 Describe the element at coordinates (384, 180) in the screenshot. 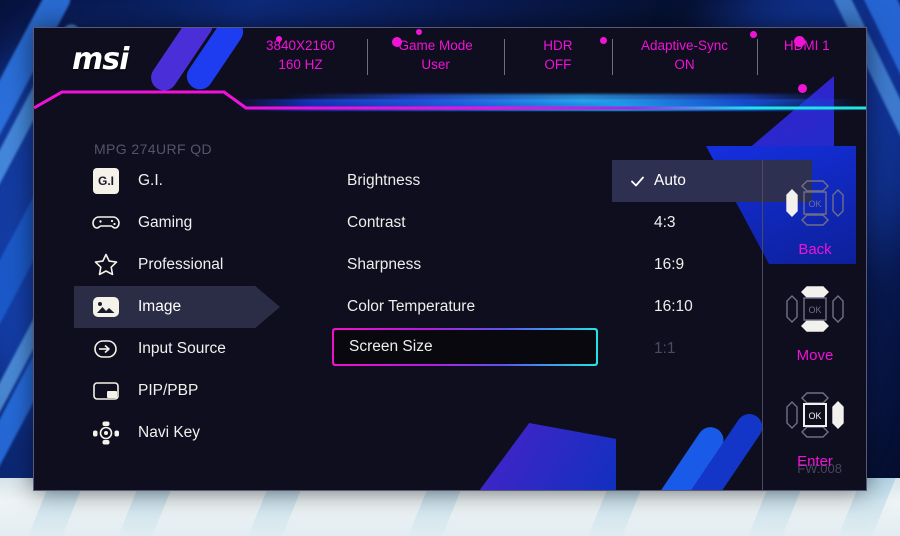

I see `setting-label: Brightness` at that location.